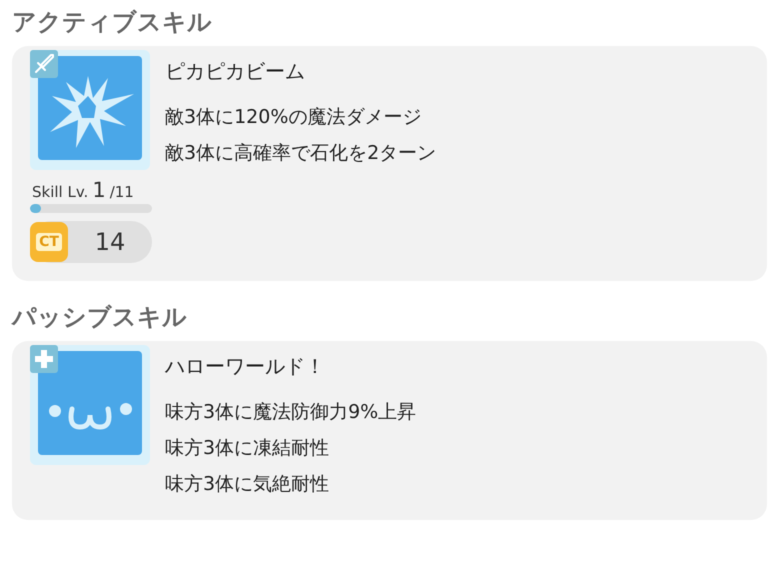 Image resolution: width=781 pixels, height=563 pixels. I want to click on effect-text: 味方3体に魔法防御力9%上昇, so click(290, 412).